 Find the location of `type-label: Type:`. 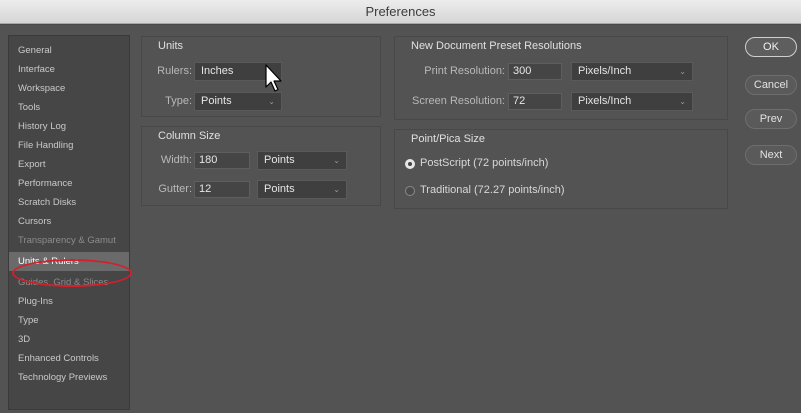

type-label: Type: is located at coordinates (178, 101).